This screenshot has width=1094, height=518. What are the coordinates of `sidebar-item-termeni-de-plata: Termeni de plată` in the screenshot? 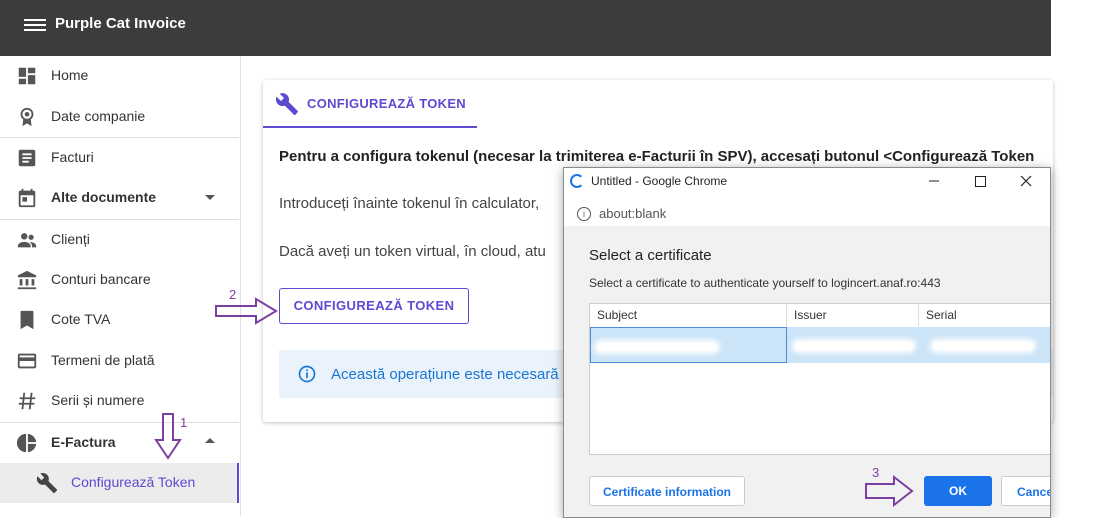 It's located at (119, 361).